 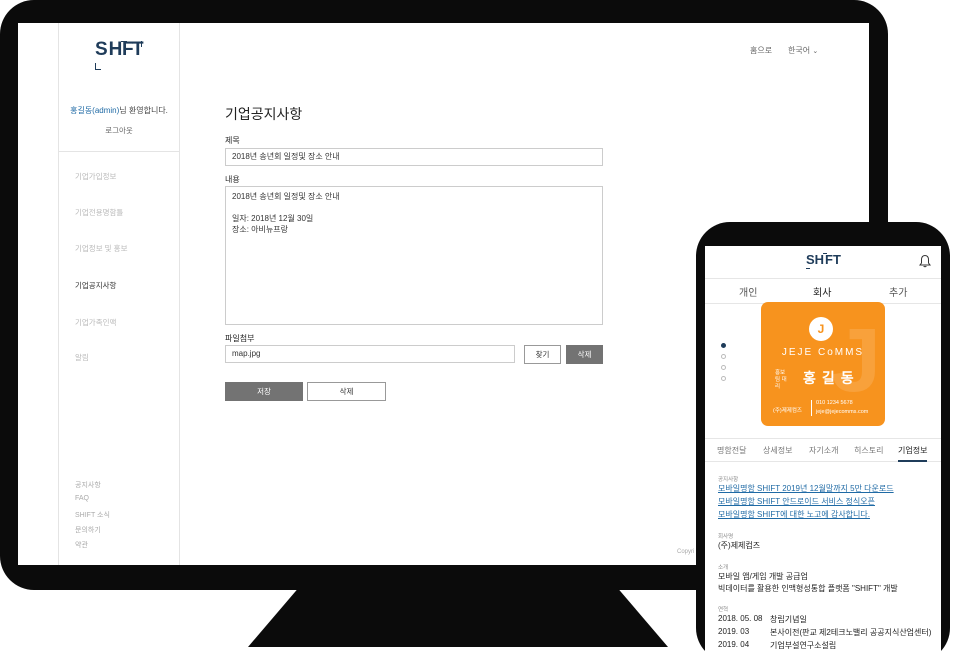 What do you see at coordinates (88, 485) in the screenshot?
I see `footer-link-notice: 공지사항` at bounding box center [88, 485].